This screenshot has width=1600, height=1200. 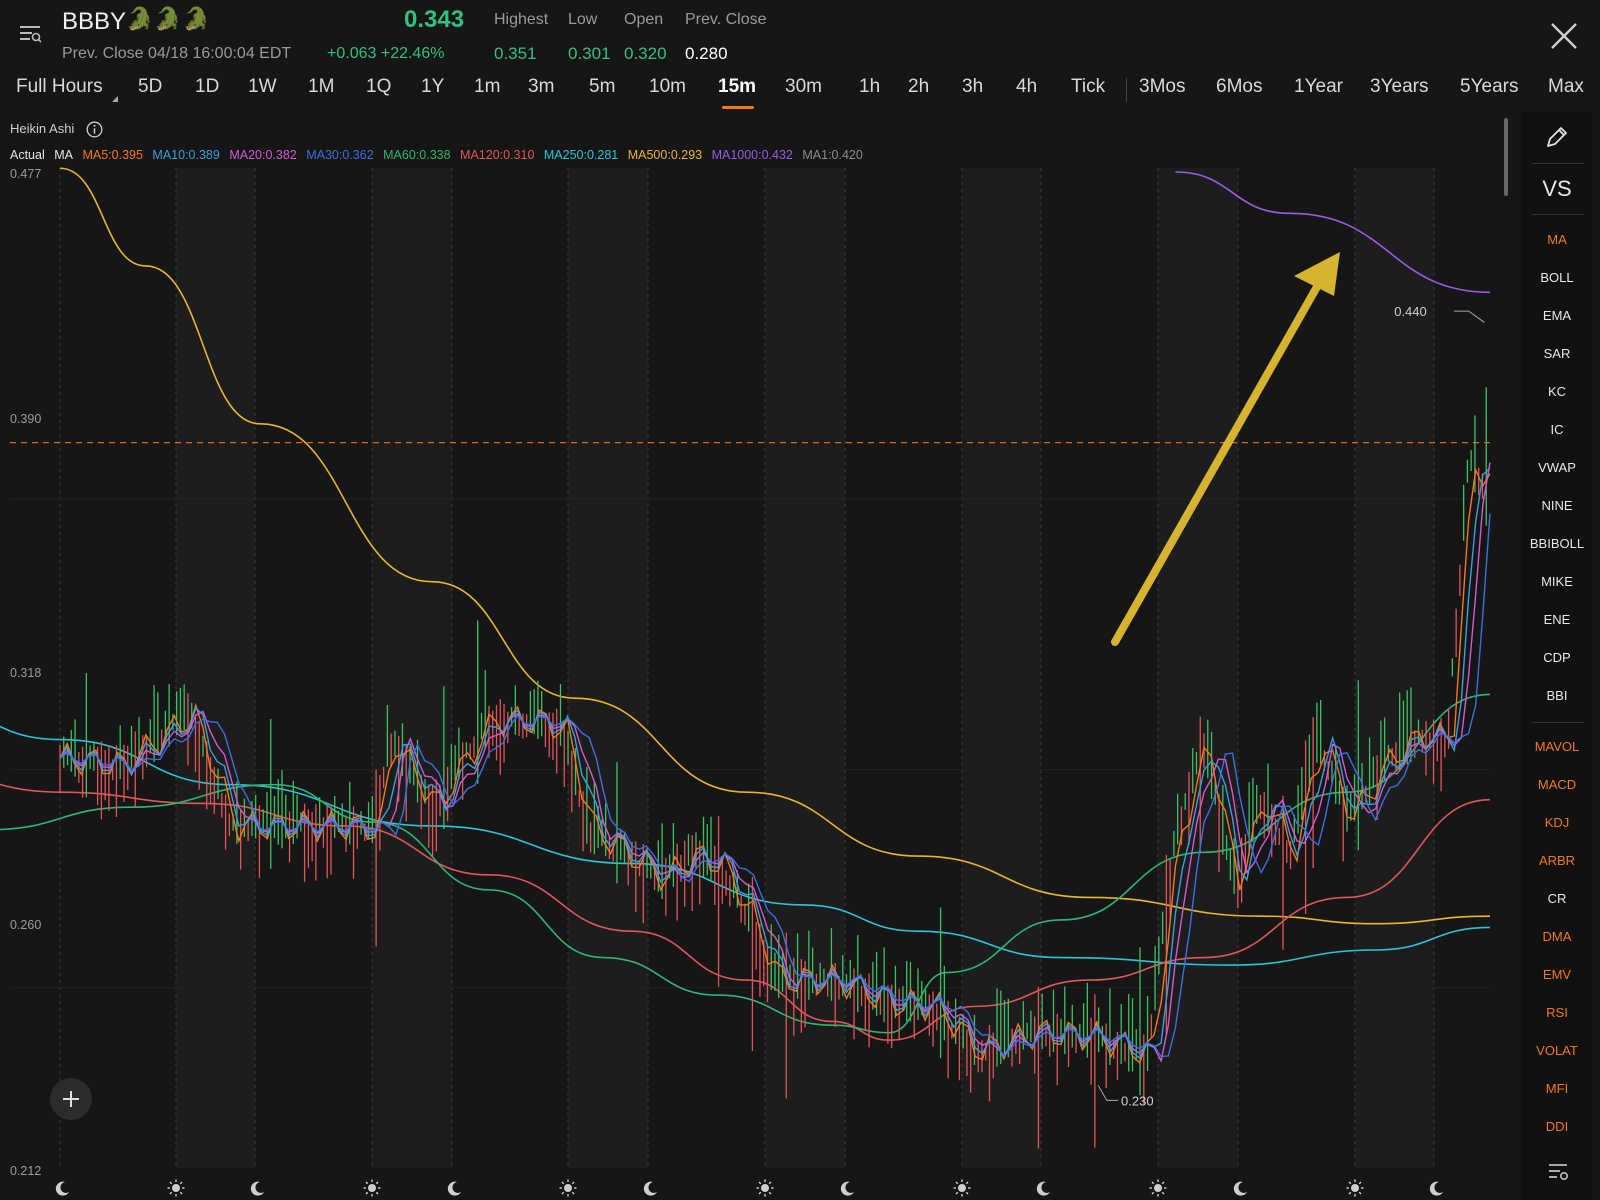 I want to click on indicator-cdp: CDP, so click(x=1557, y=657).